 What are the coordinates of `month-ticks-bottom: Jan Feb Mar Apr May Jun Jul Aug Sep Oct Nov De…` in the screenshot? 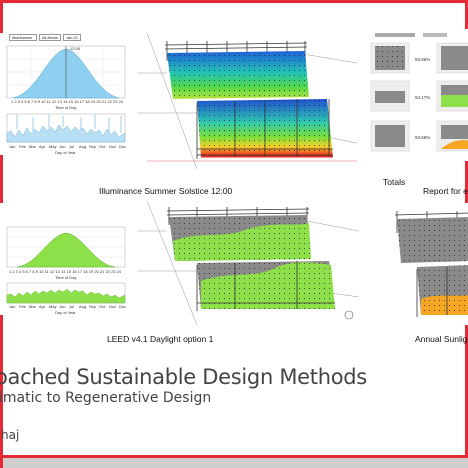 It's located at (67, 306).